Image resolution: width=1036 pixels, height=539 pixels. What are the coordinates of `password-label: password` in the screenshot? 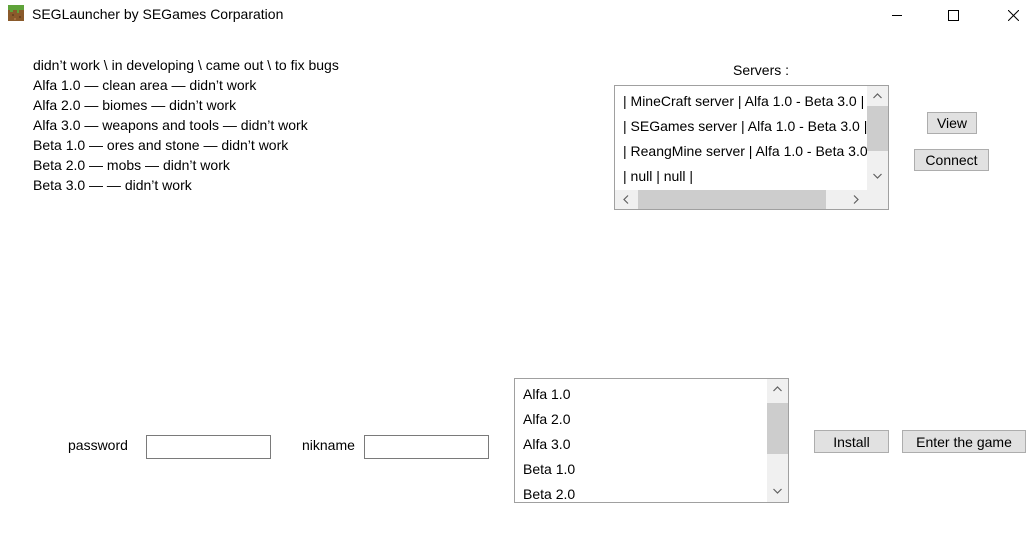 It's located at (98, 445).